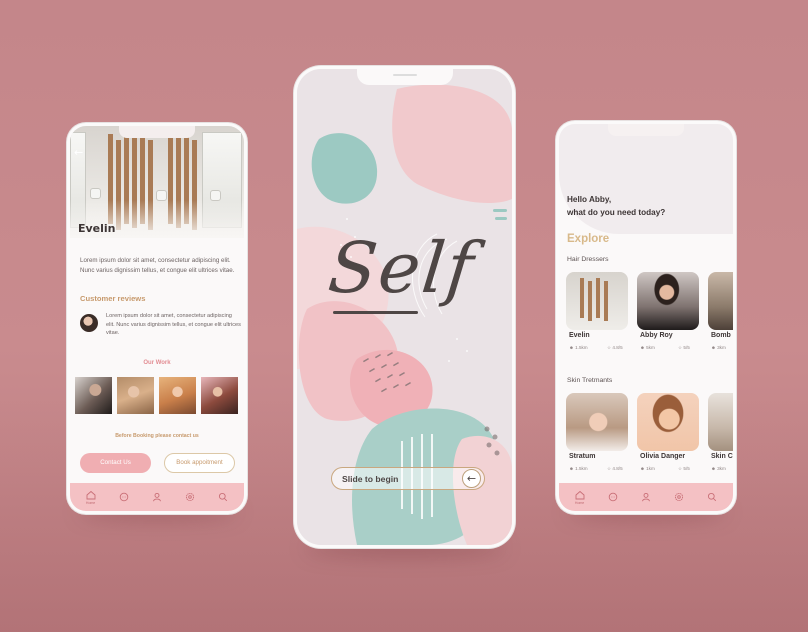 This screenshot has height=632, width=808. Describe the element at coordinates (89, 323) in the screenshot. I see `reviewer-avatar` at that location.